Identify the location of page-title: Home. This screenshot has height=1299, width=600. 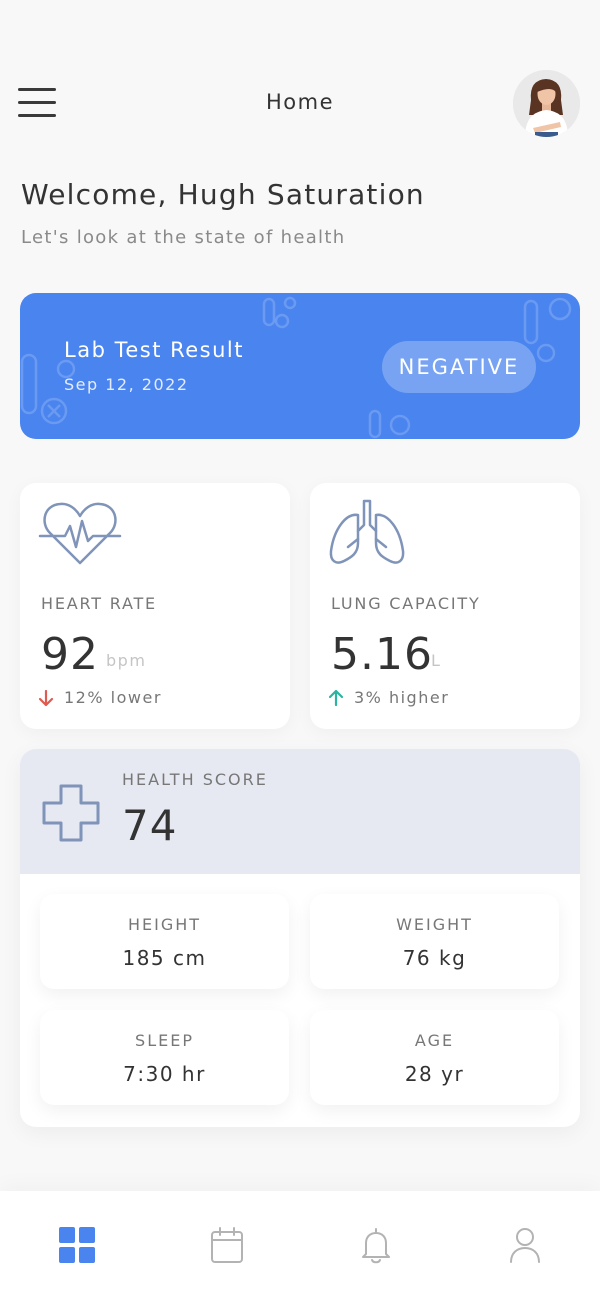
(299, 102).